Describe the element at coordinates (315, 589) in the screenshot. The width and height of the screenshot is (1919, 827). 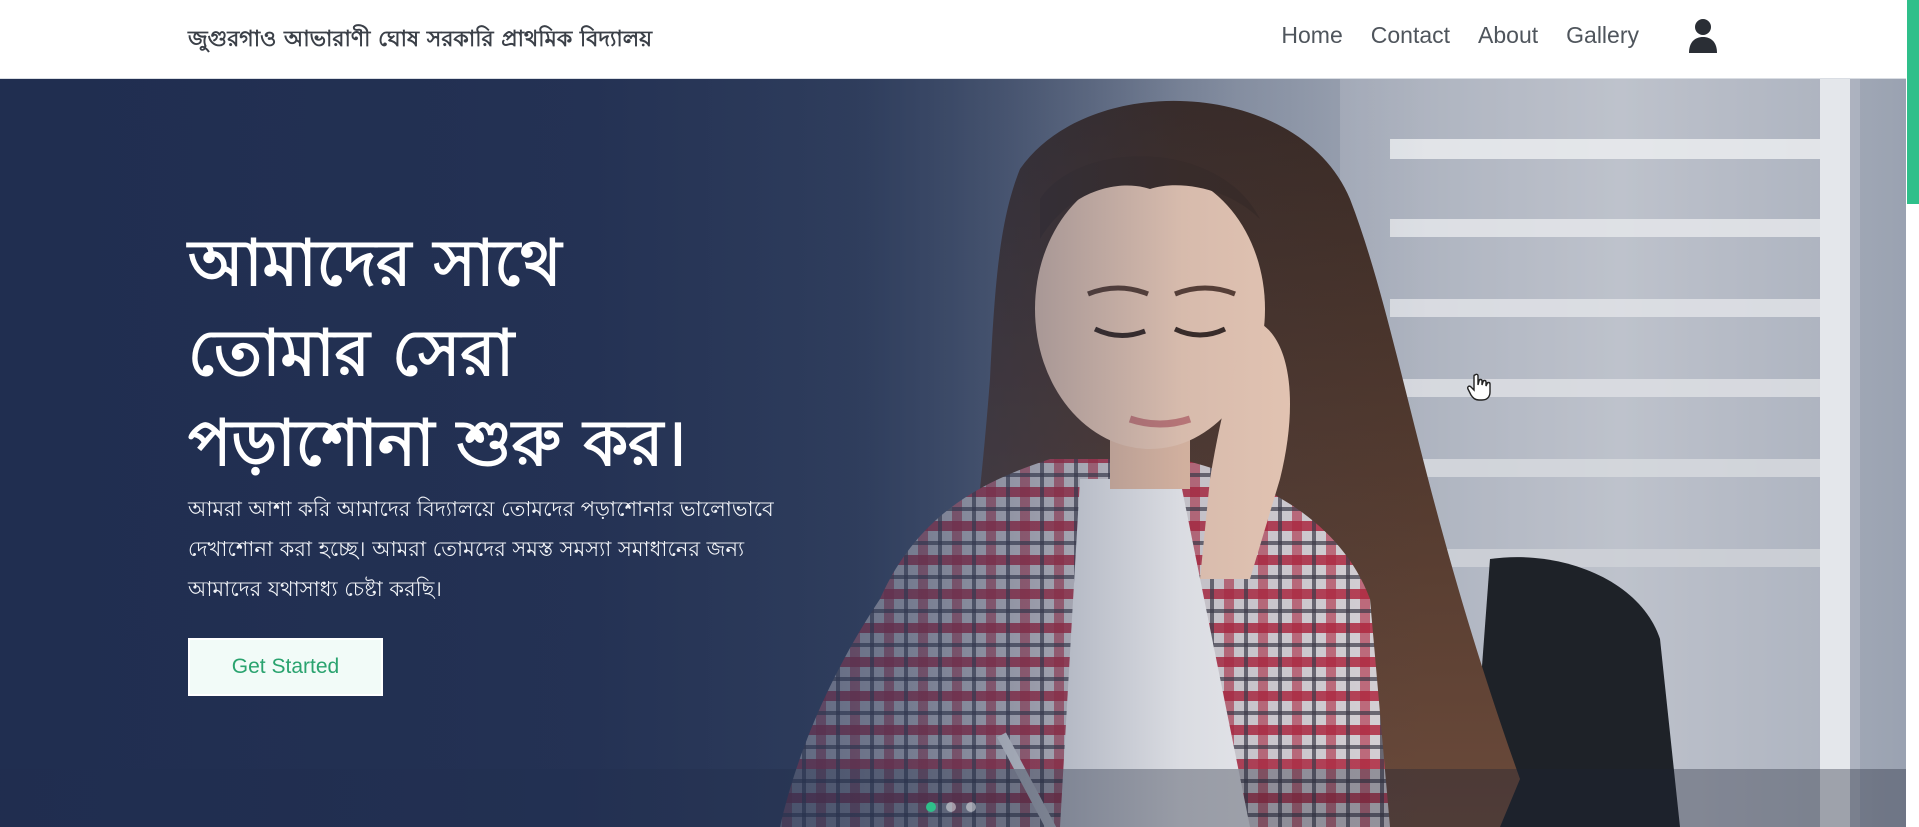
I see `hero-description-line-3: আমাদের যথাসাধ্য চেষ্টা করছি।` at that location.